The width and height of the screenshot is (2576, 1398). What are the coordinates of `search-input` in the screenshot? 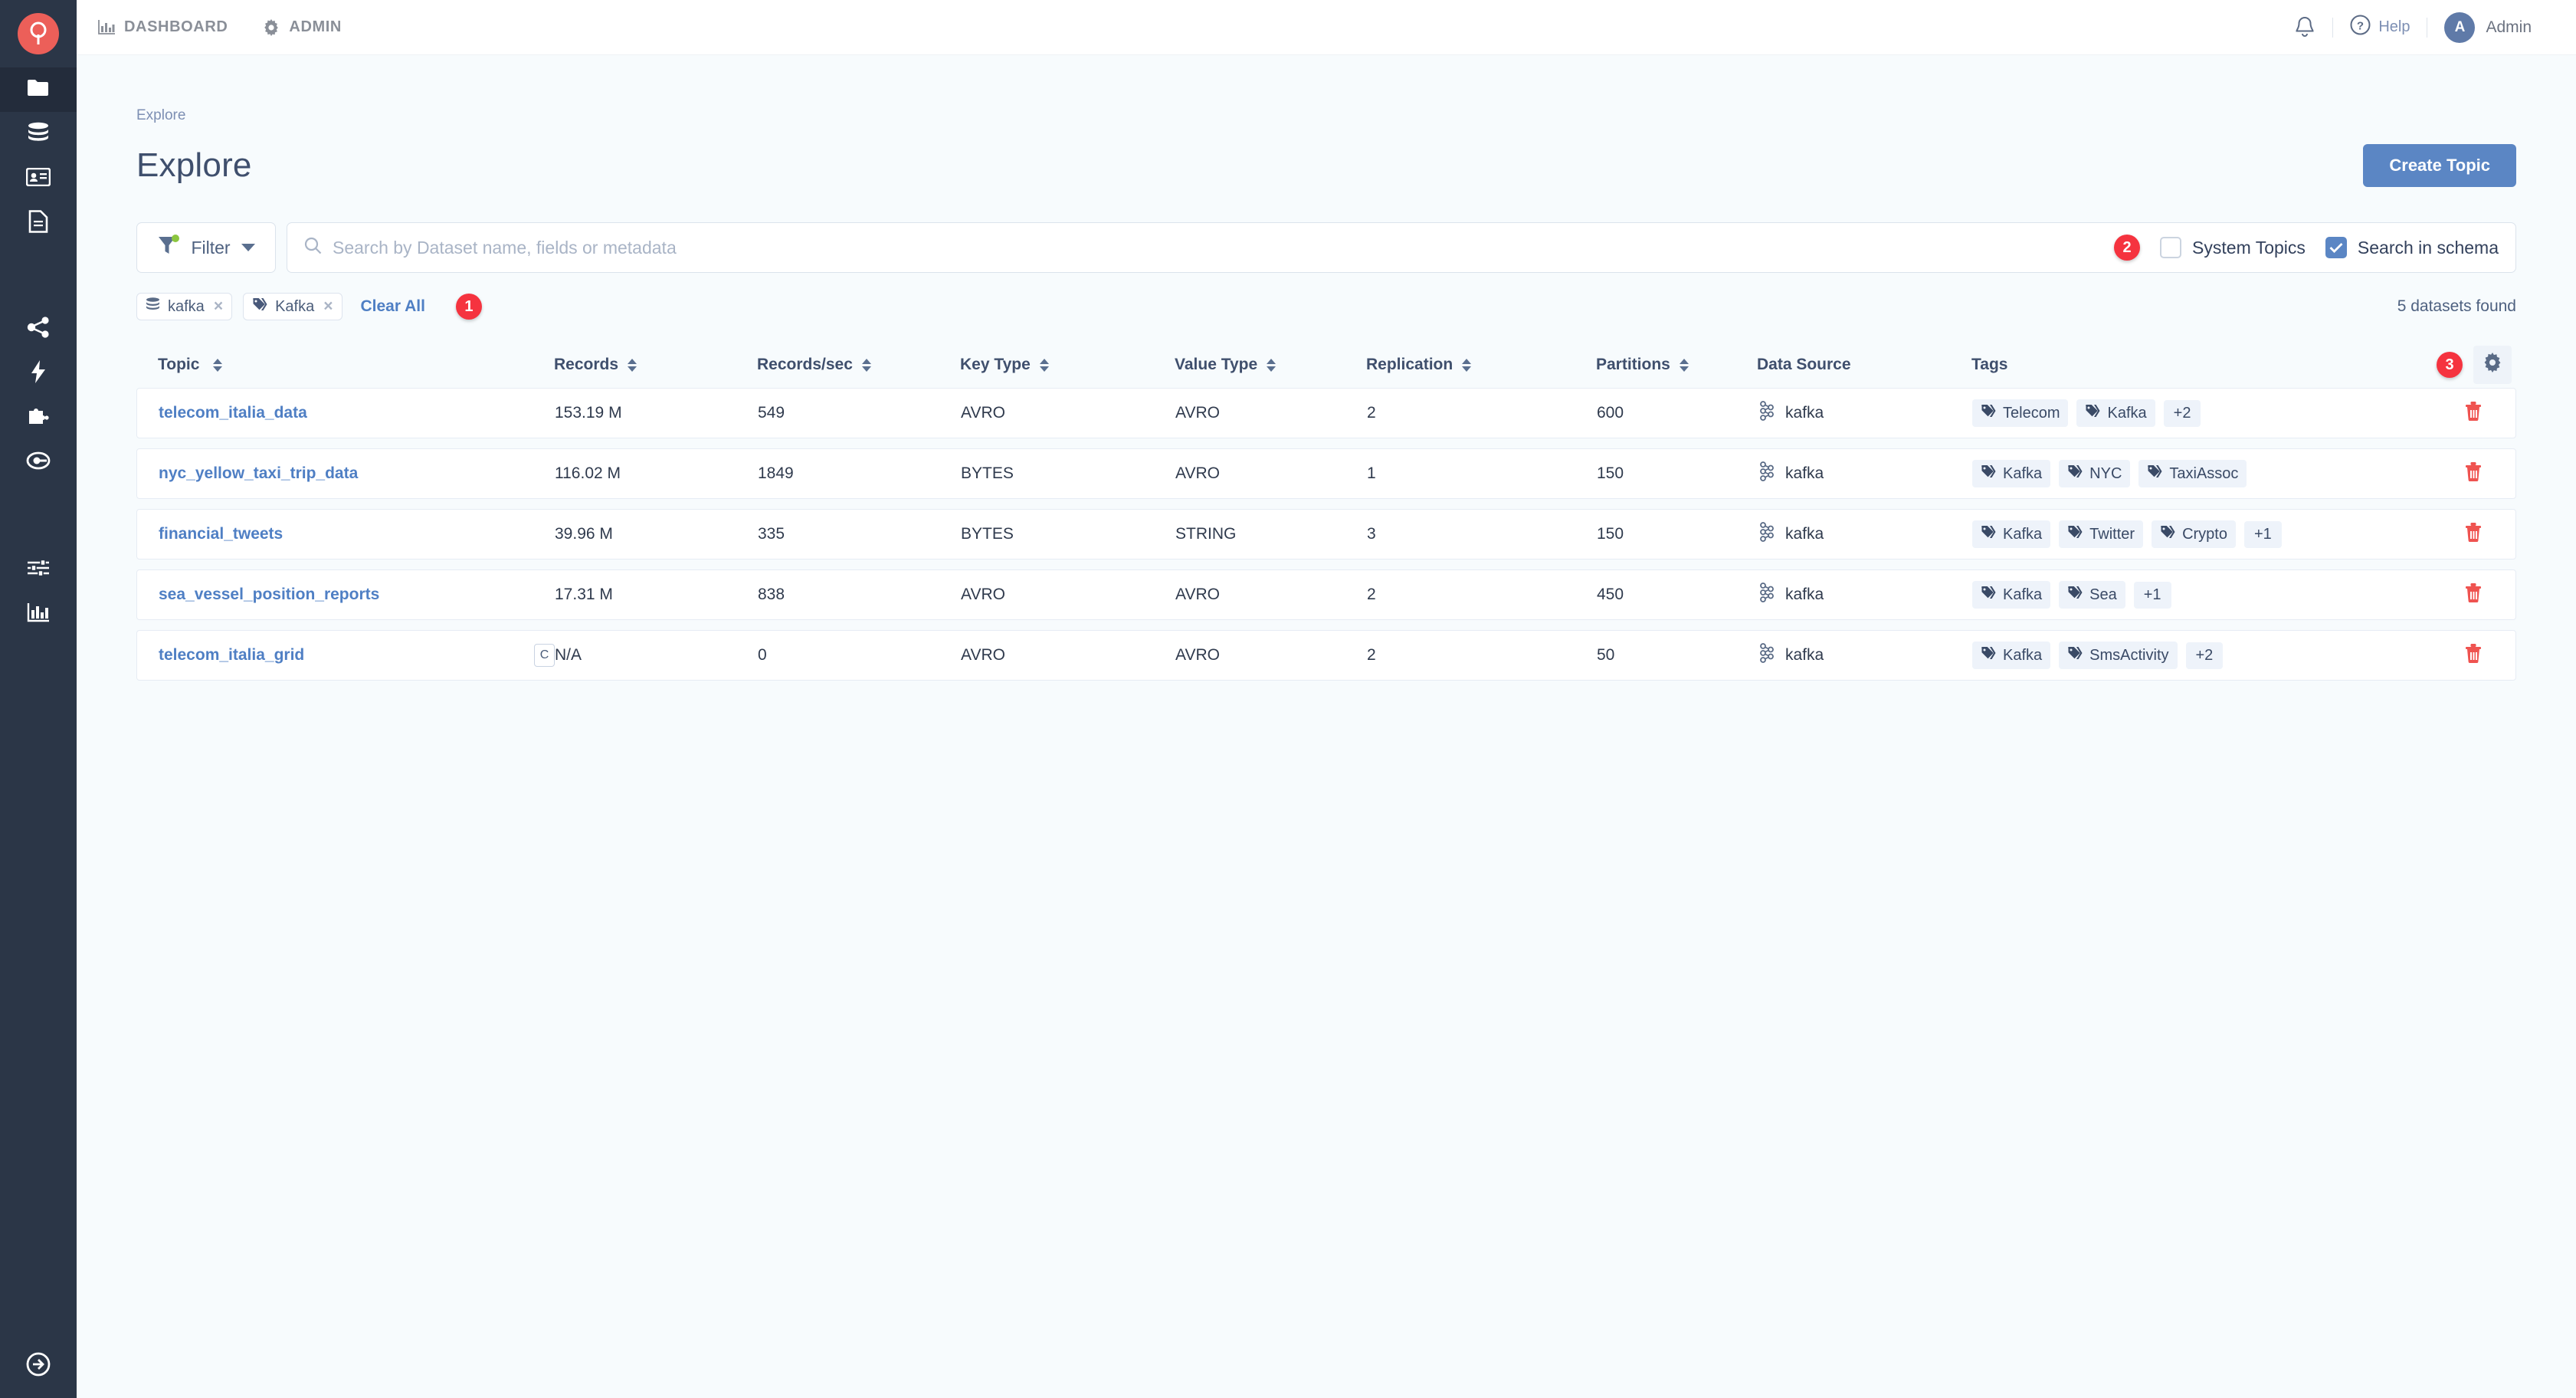 It's located at (1218, 247).